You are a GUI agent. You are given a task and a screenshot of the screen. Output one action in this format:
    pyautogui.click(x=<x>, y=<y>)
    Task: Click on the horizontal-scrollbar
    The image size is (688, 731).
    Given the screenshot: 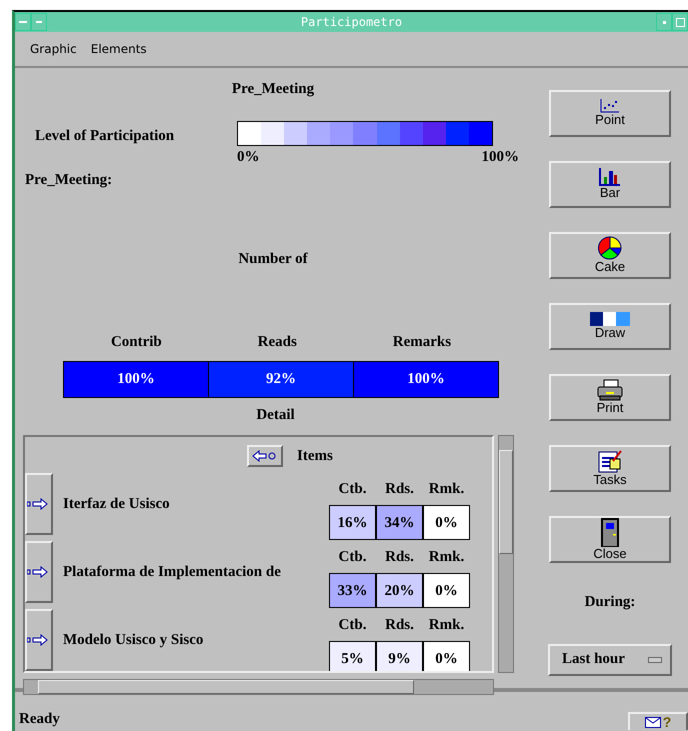 What is the action you would take?
    pyautogui.click(x=258, y=686)
    